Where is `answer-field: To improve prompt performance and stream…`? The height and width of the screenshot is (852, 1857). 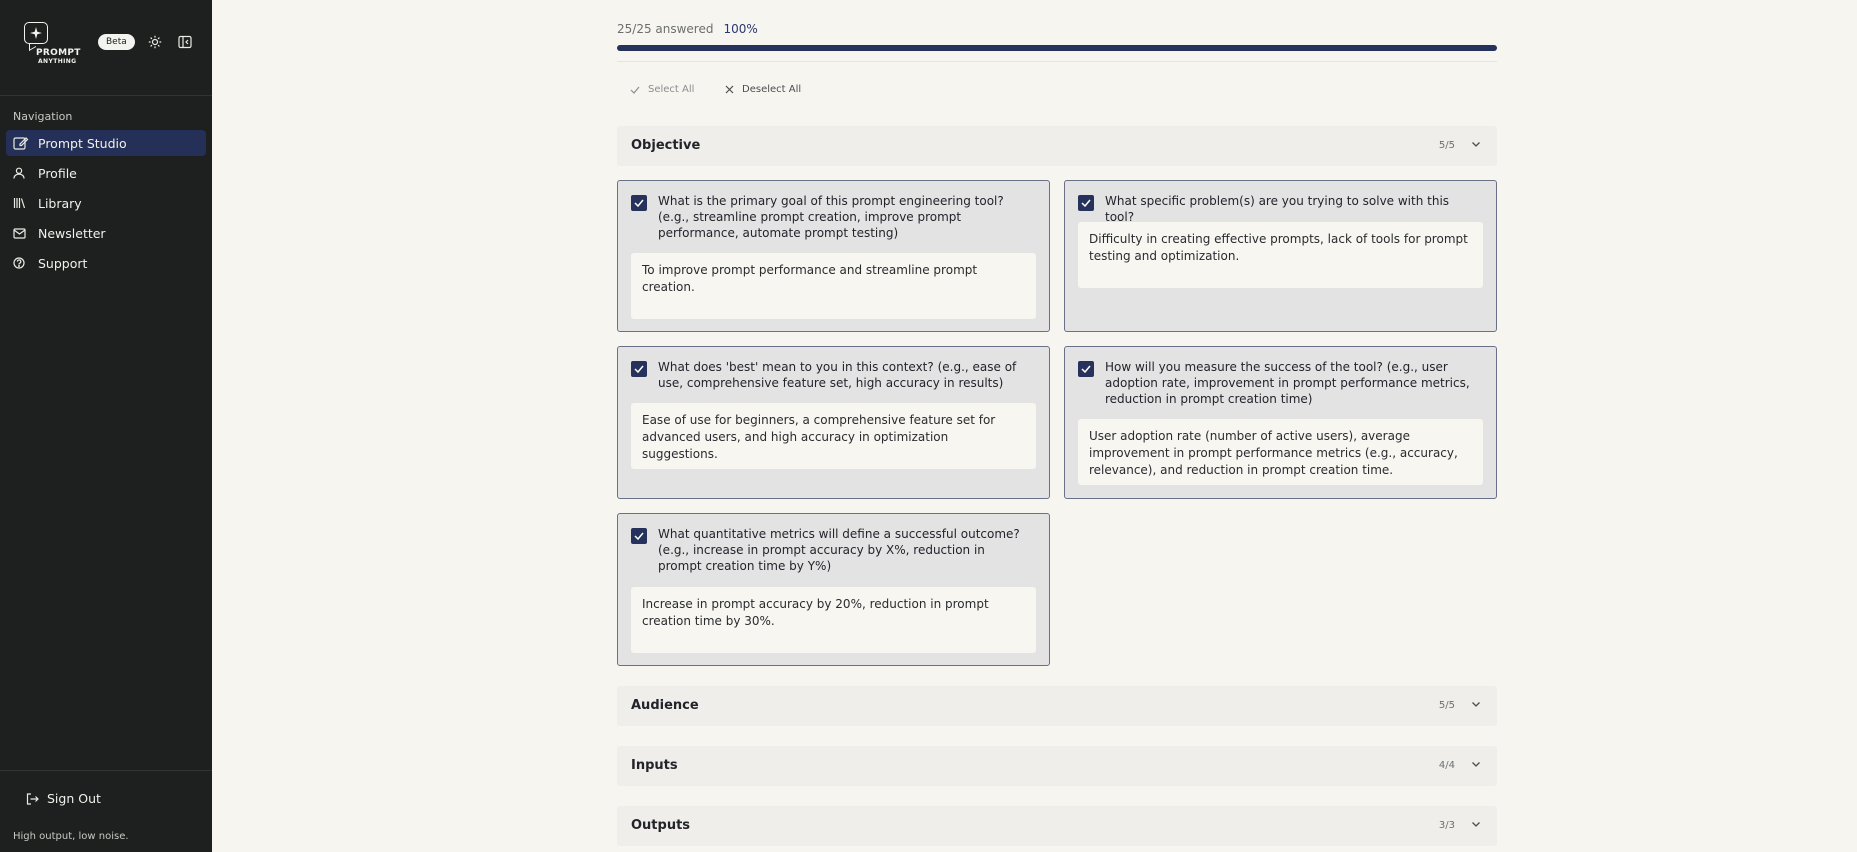 answer-field: To improve prompt performance and stream… is located at coordinates (833, 286).